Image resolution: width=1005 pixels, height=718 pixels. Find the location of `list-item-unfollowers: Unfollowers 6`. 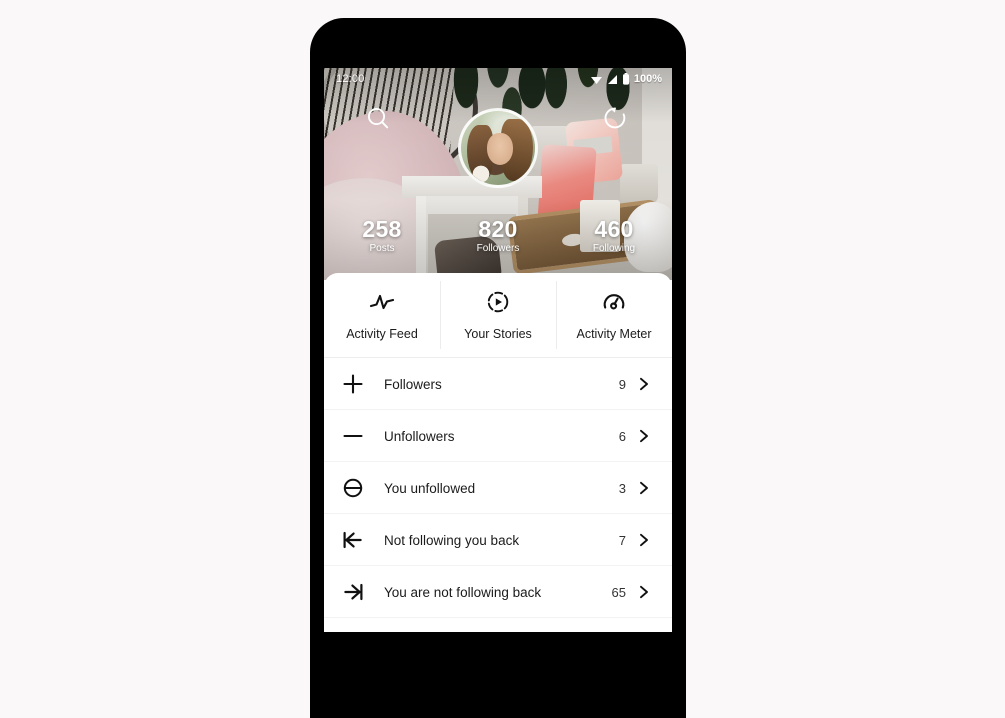

list-item-unfollowers: Unfollowers 6 is located at coordinates (498, 436).